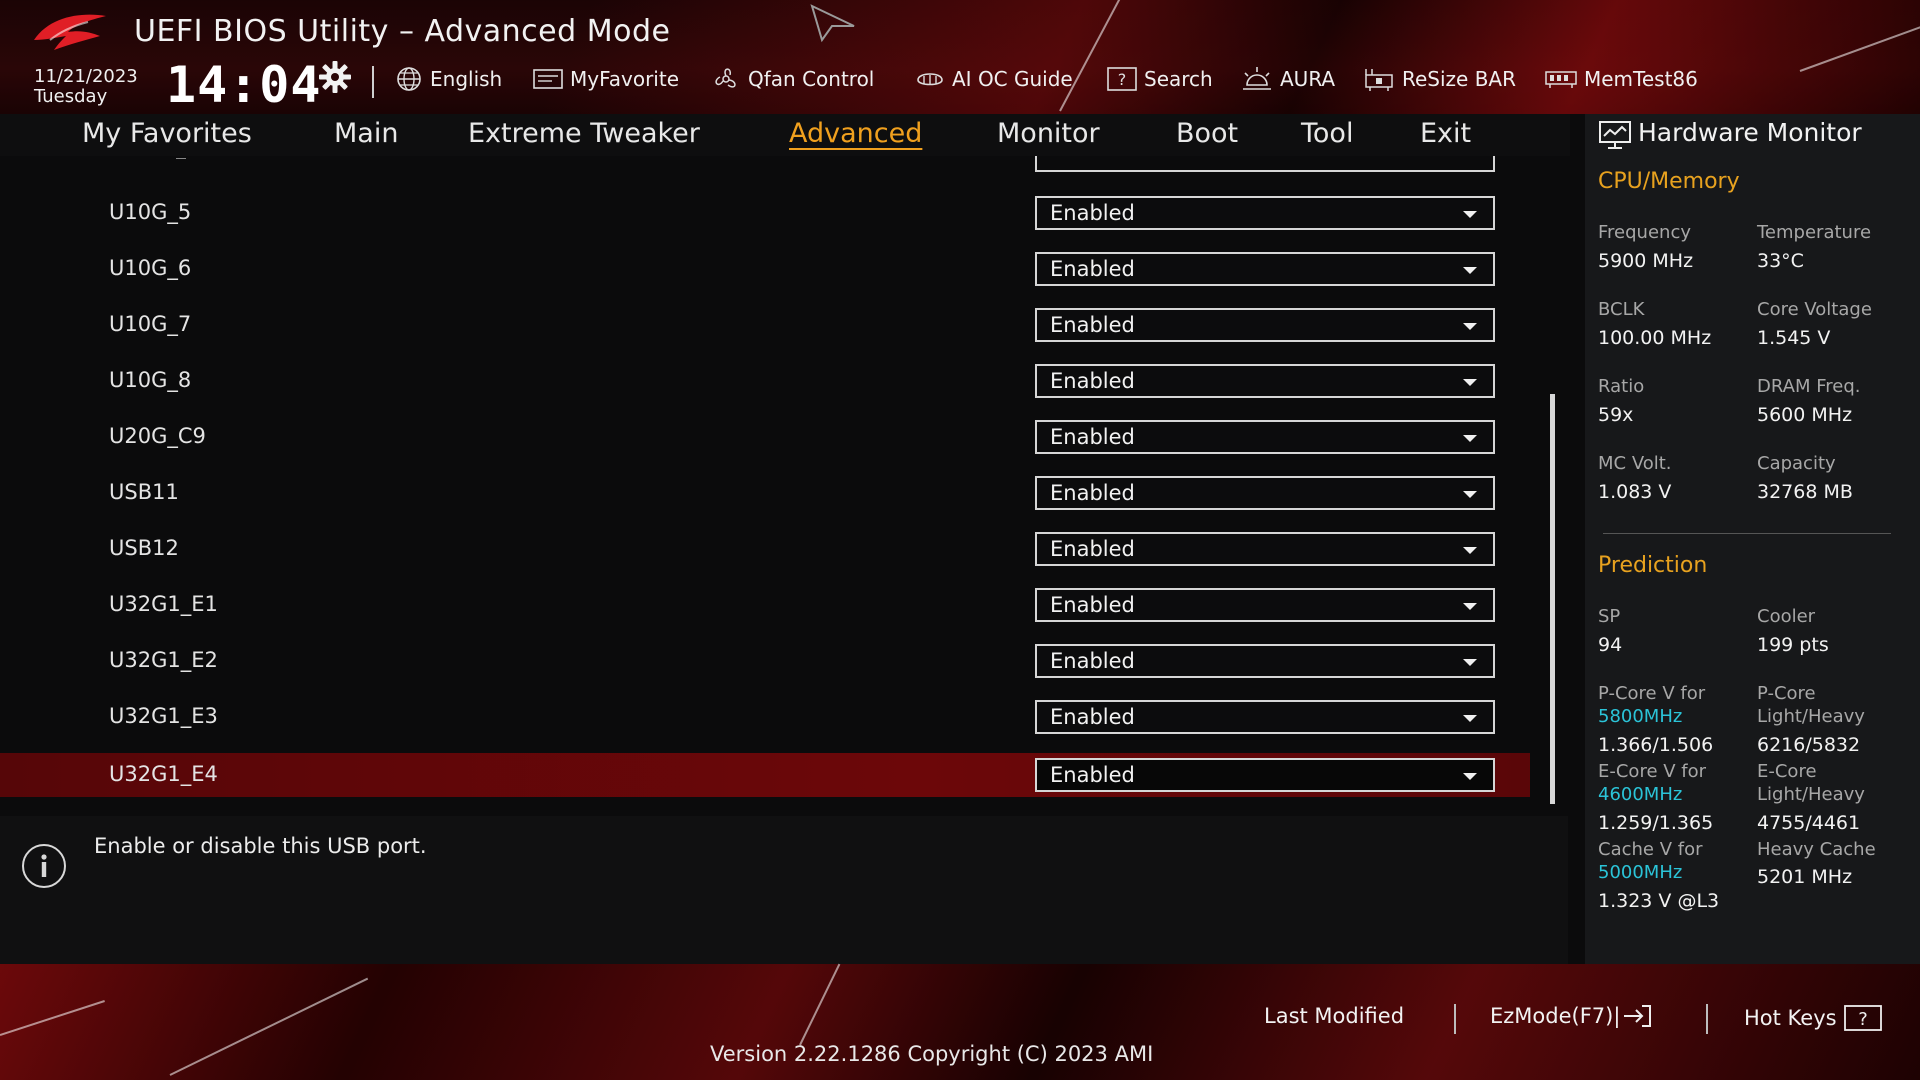 This screenshot has height=1080, width=1920. What do you see at coordinates (1308, 79) in the screenshot?
I see `tool-label: AURA` at bounding box center [1308, 79].